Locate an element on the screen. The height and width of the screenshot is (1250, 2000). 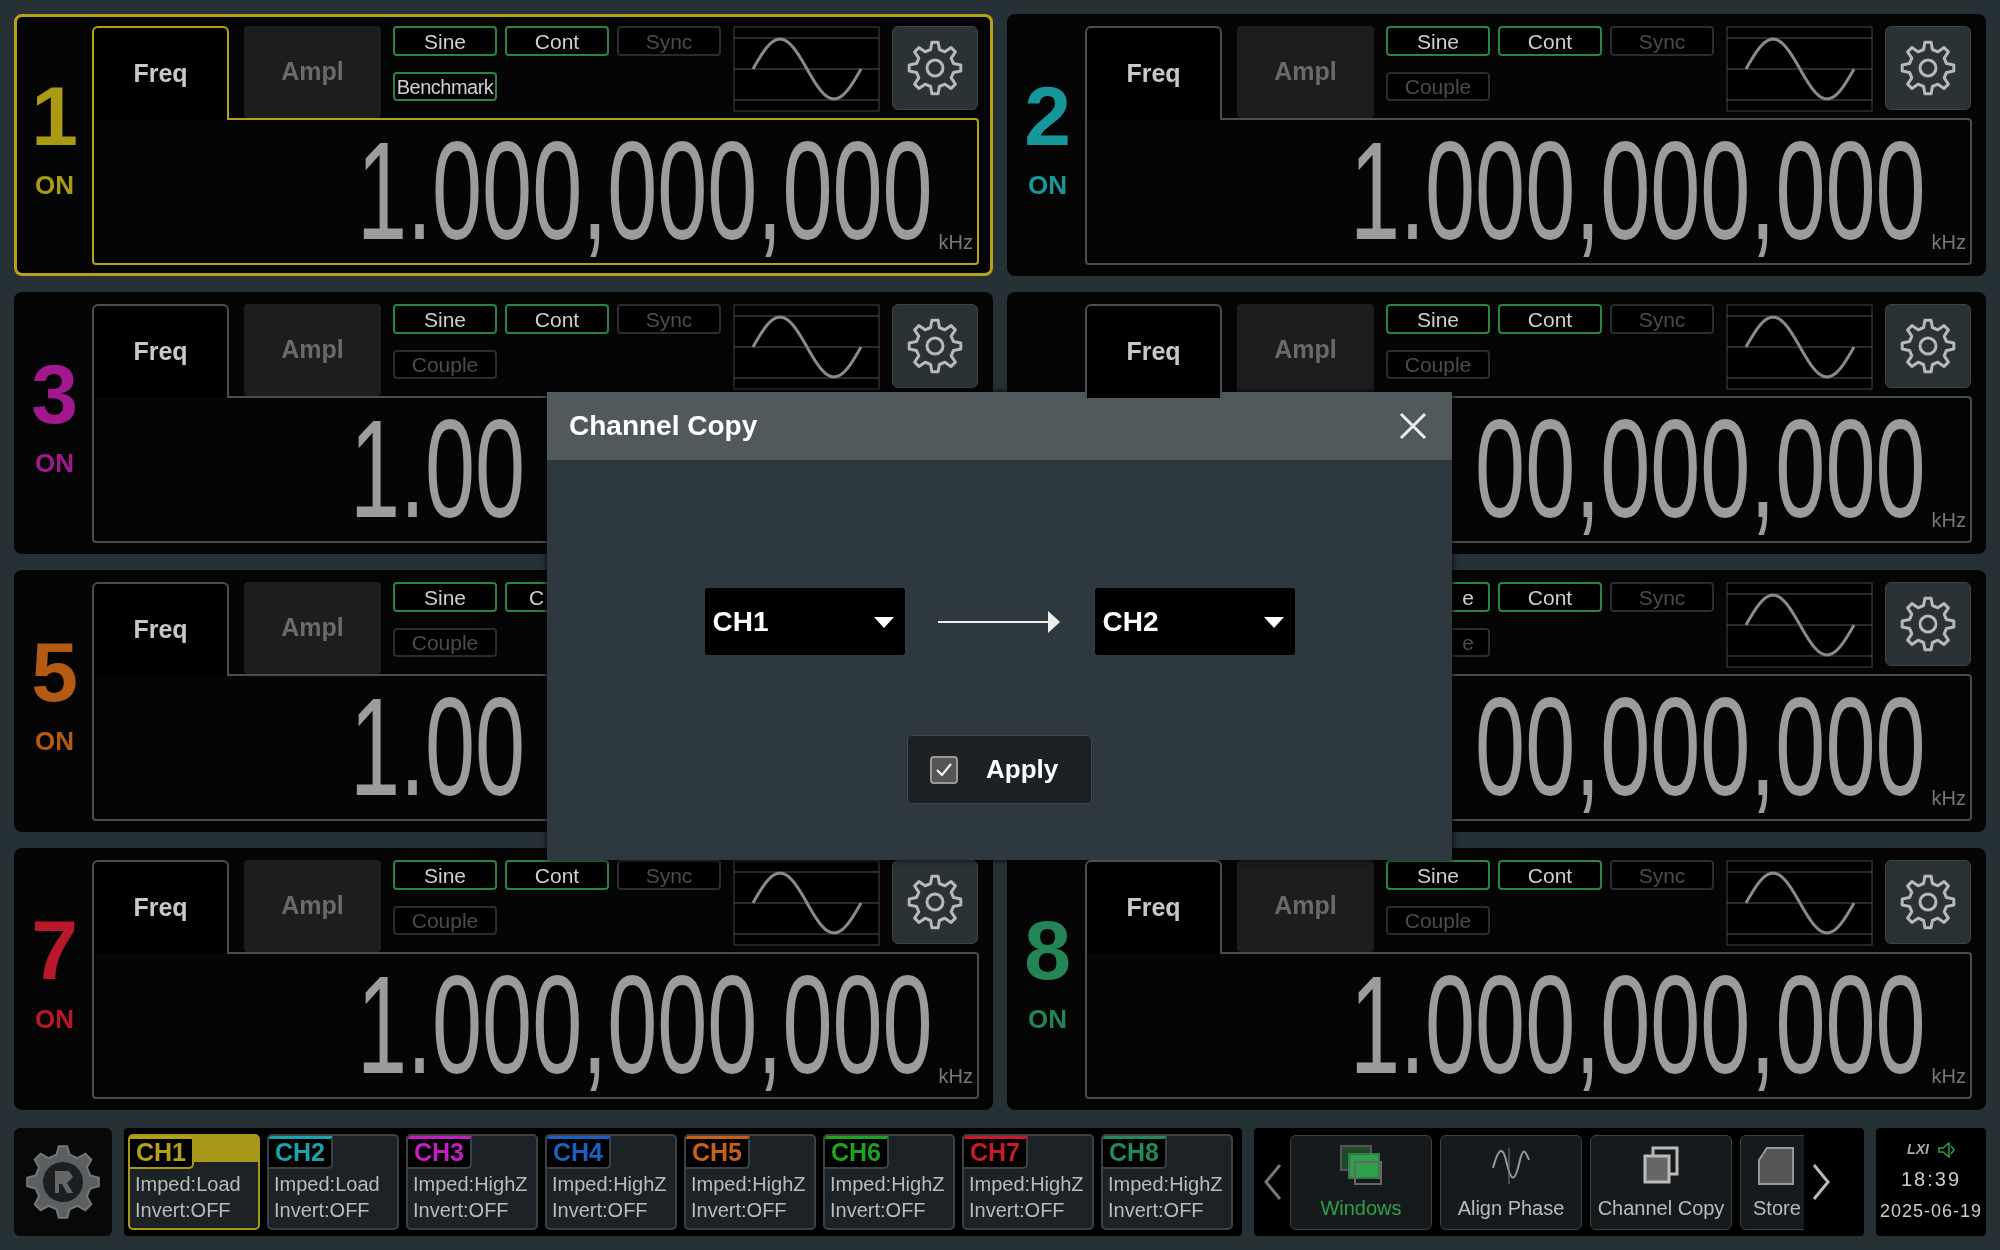
channel-card: CH7 Imped:HighZ Invert:OFF is located at coordinates (1028, 1182).